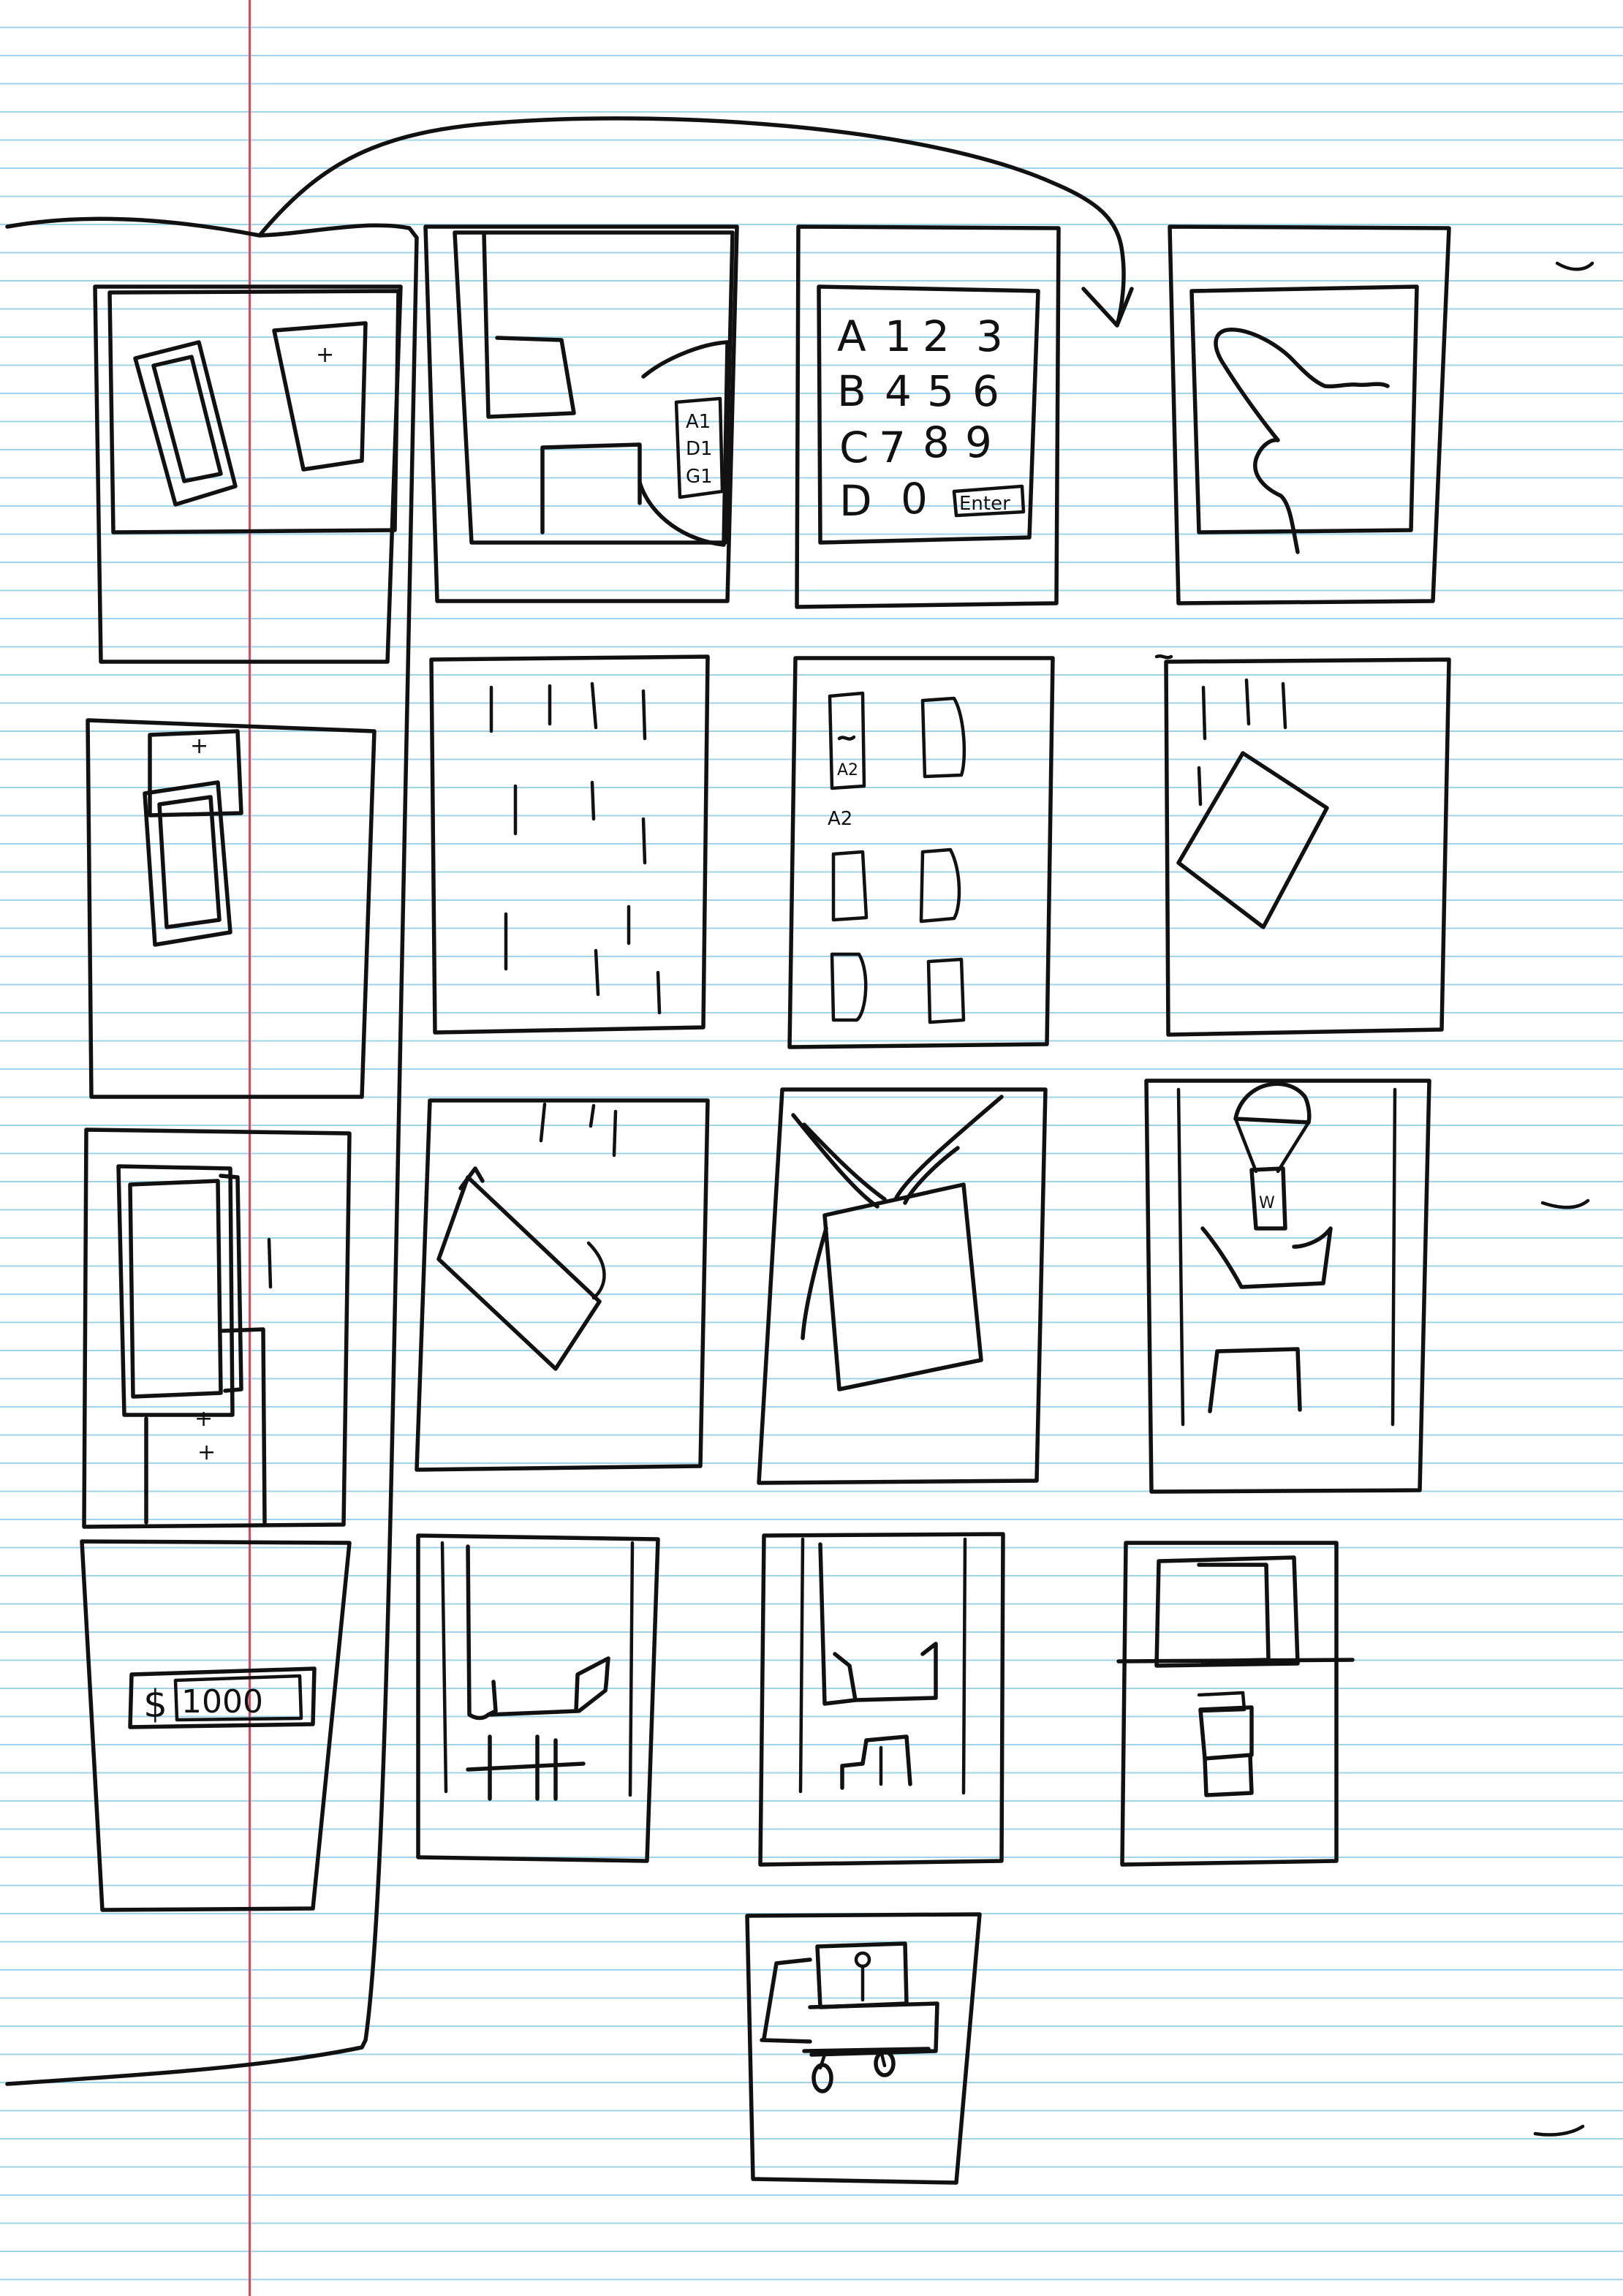 The width and height of the screenshot is (1623, 2296). I want to click on keypad-key: 4, so click(898, 391).